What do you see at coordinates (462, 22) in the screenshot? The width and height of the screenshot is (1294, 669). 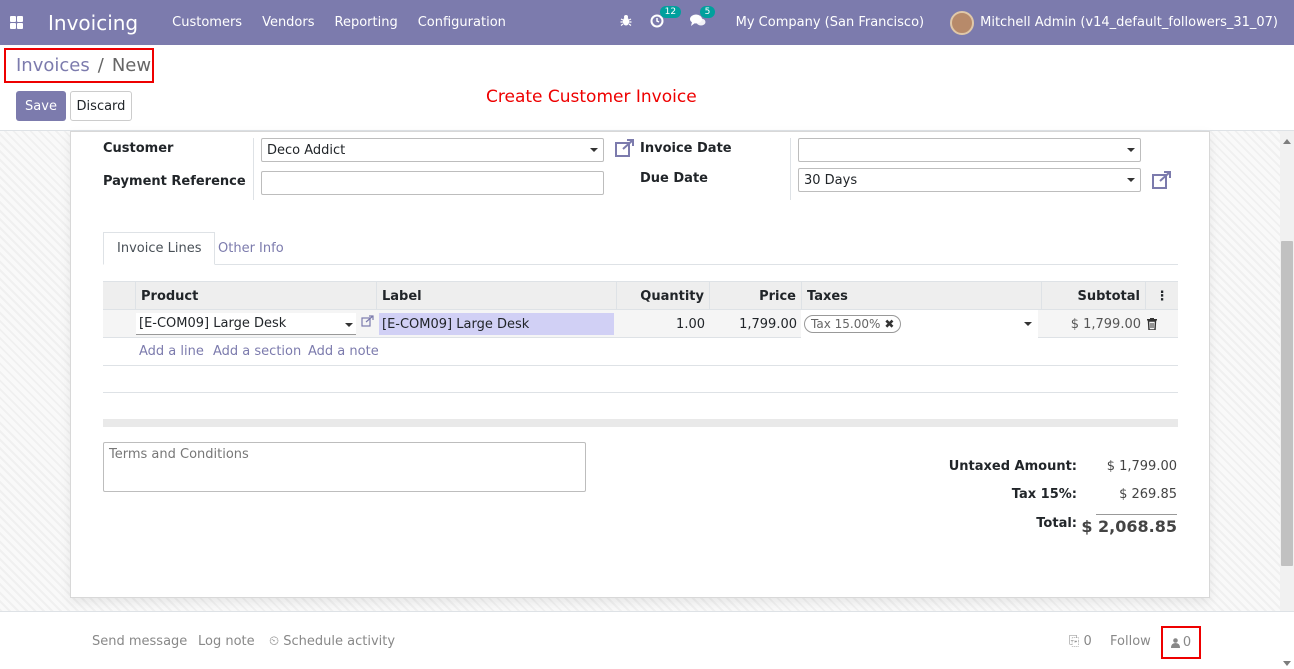 I see `menu-configuration: Configuration` at bounding box center [462, 22].